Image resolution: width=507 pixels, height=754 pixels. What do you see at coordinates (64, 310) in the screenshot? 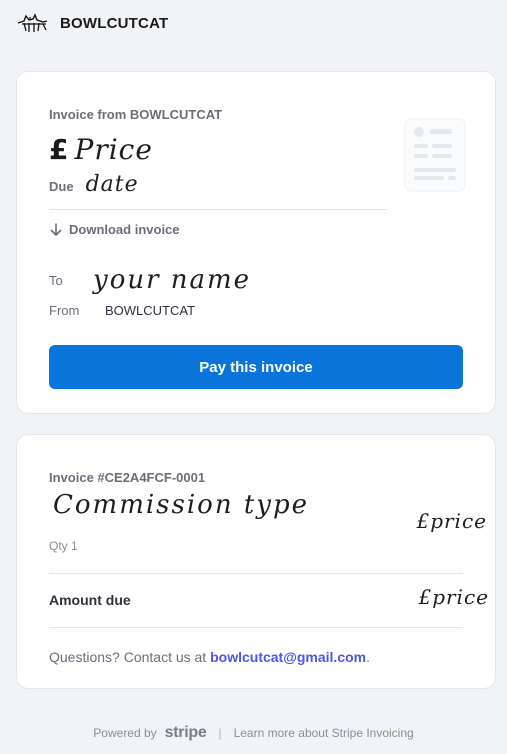
I see `from-label: From` at bounding box center [64, 310].